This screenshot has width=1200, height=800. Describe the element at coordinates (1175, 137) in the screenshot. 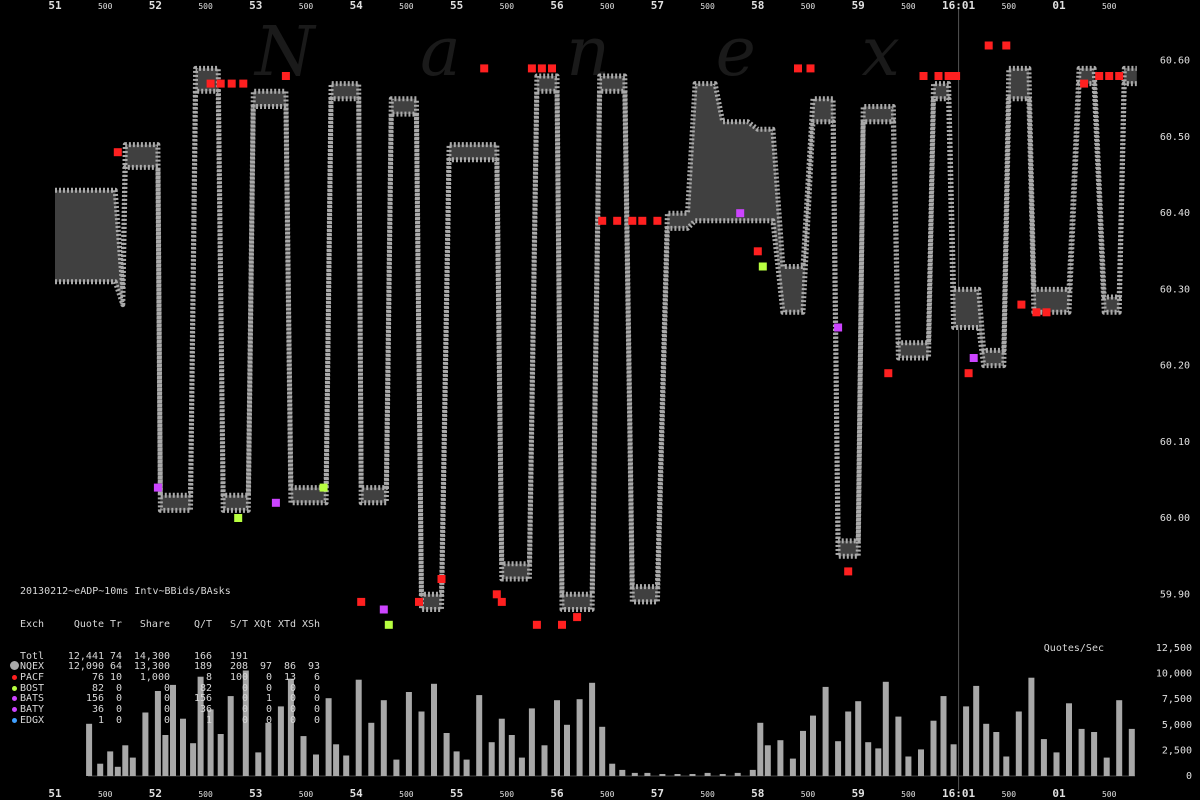

I see `price-tick-label: 60.50` at that location.